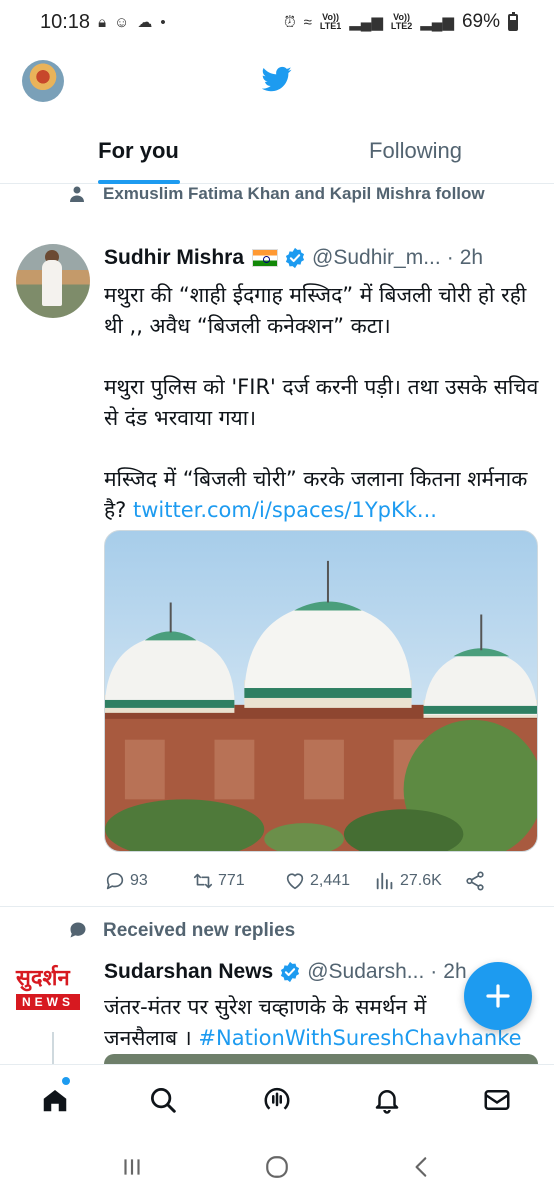  I want to click on home-system-button, so click(277, 1167).